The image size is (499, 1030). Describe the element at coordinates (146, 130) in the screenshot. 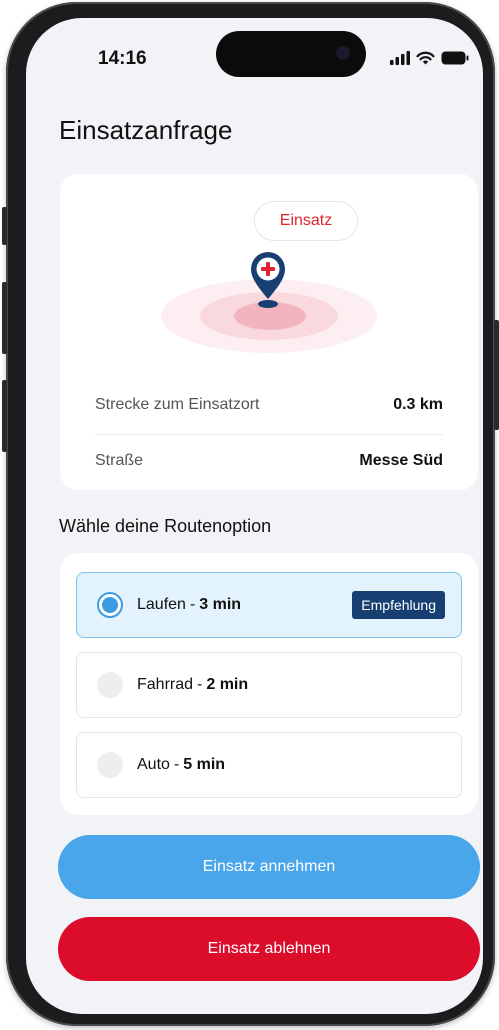

I see `page-title: Einsatzanfrage` at that location.